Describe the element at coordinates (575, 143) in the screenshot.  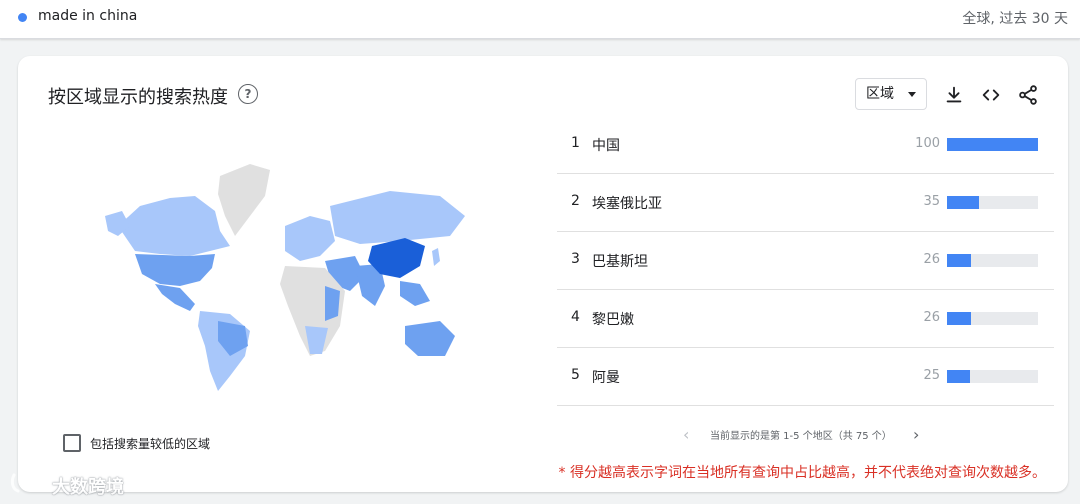
I see `rank-number: 1` at that location.